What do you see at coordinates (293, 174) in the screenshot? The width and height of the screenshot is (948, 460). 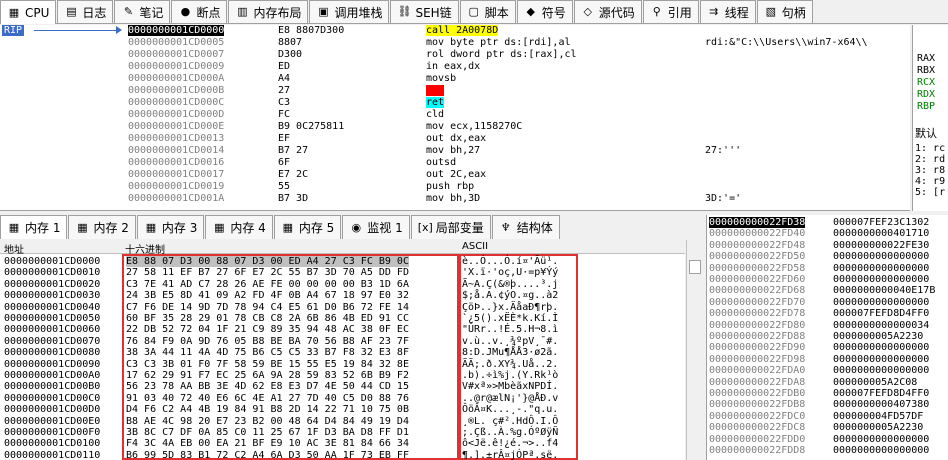 I see `disasm-bytes: E7 2C` at bounding box center [293, 174].